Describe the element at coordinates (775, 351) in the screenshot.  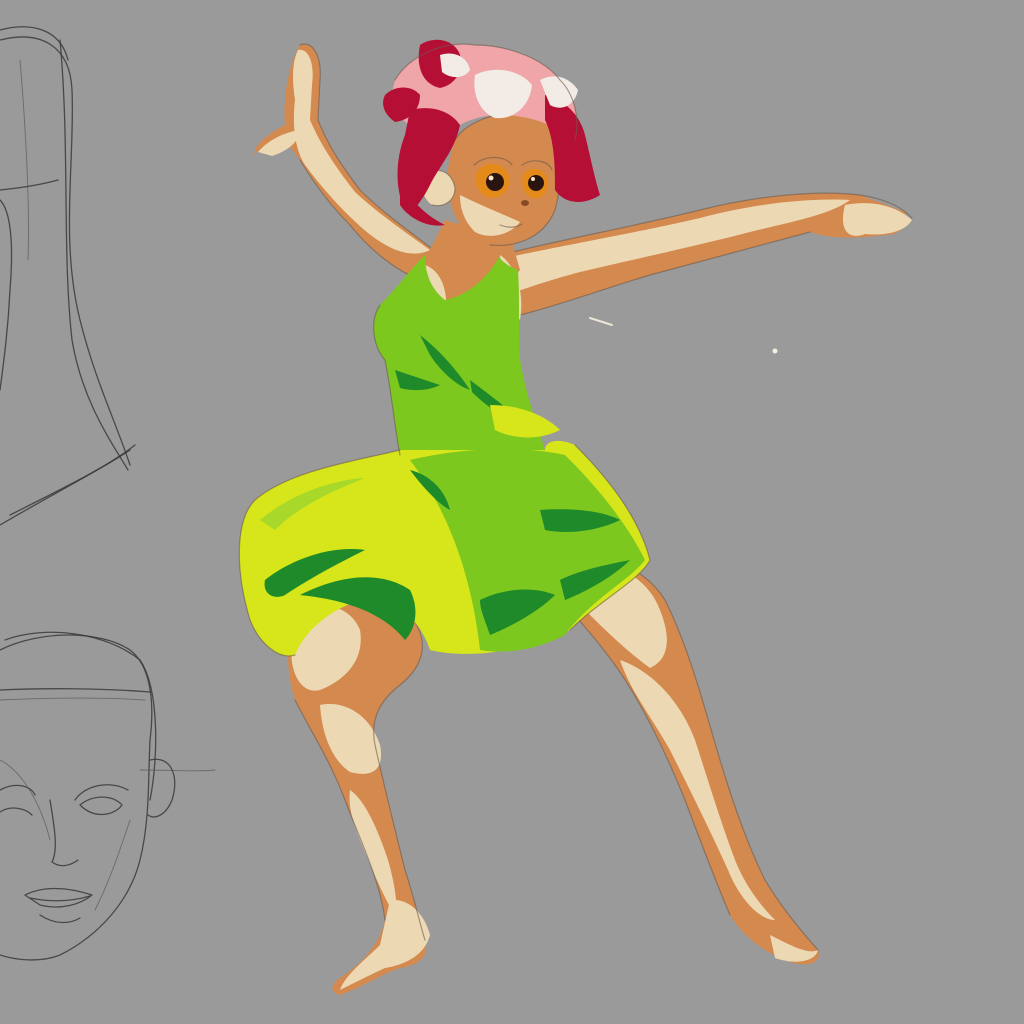
I see `paint-dot` at that location.